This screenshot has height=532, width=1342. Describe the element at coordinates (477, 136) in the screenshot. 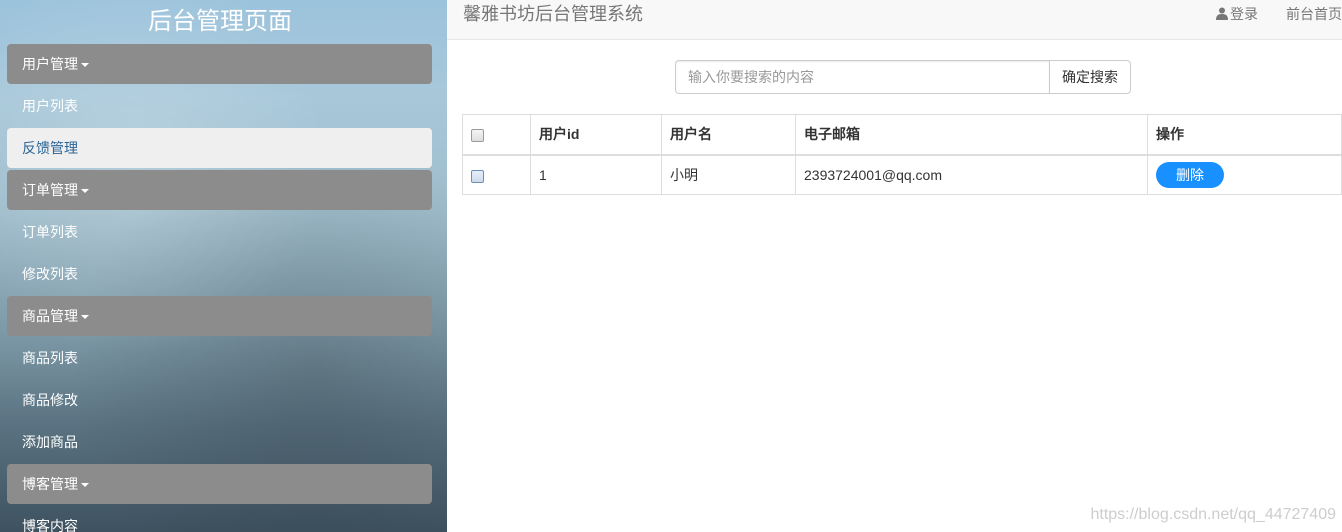

I see `select-all-checkbox` at that location.